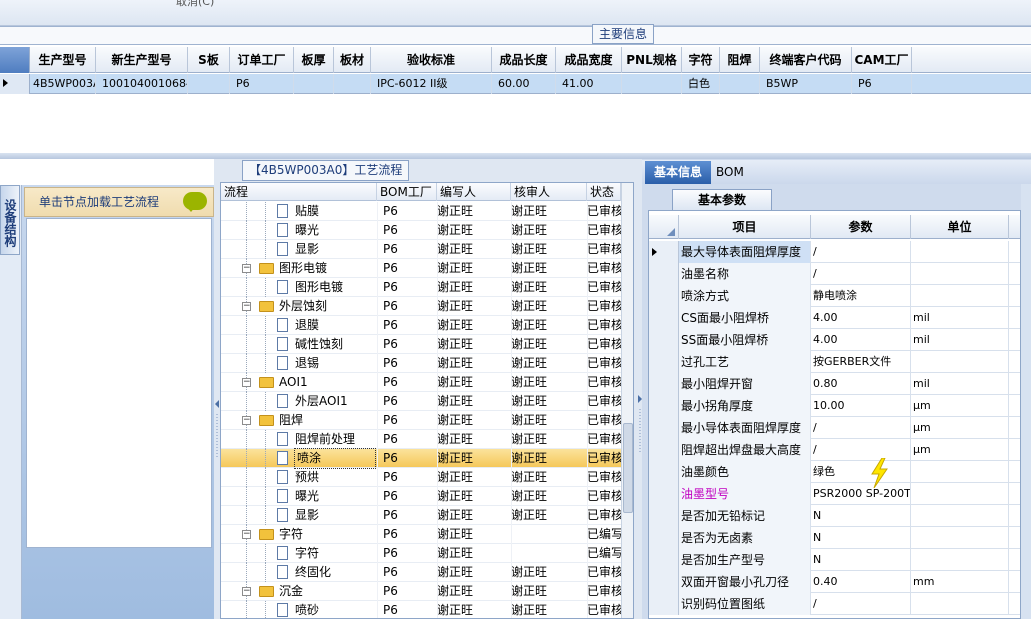  I want to click on main-grid-col-header: 成品宽度, so click(589, 60).